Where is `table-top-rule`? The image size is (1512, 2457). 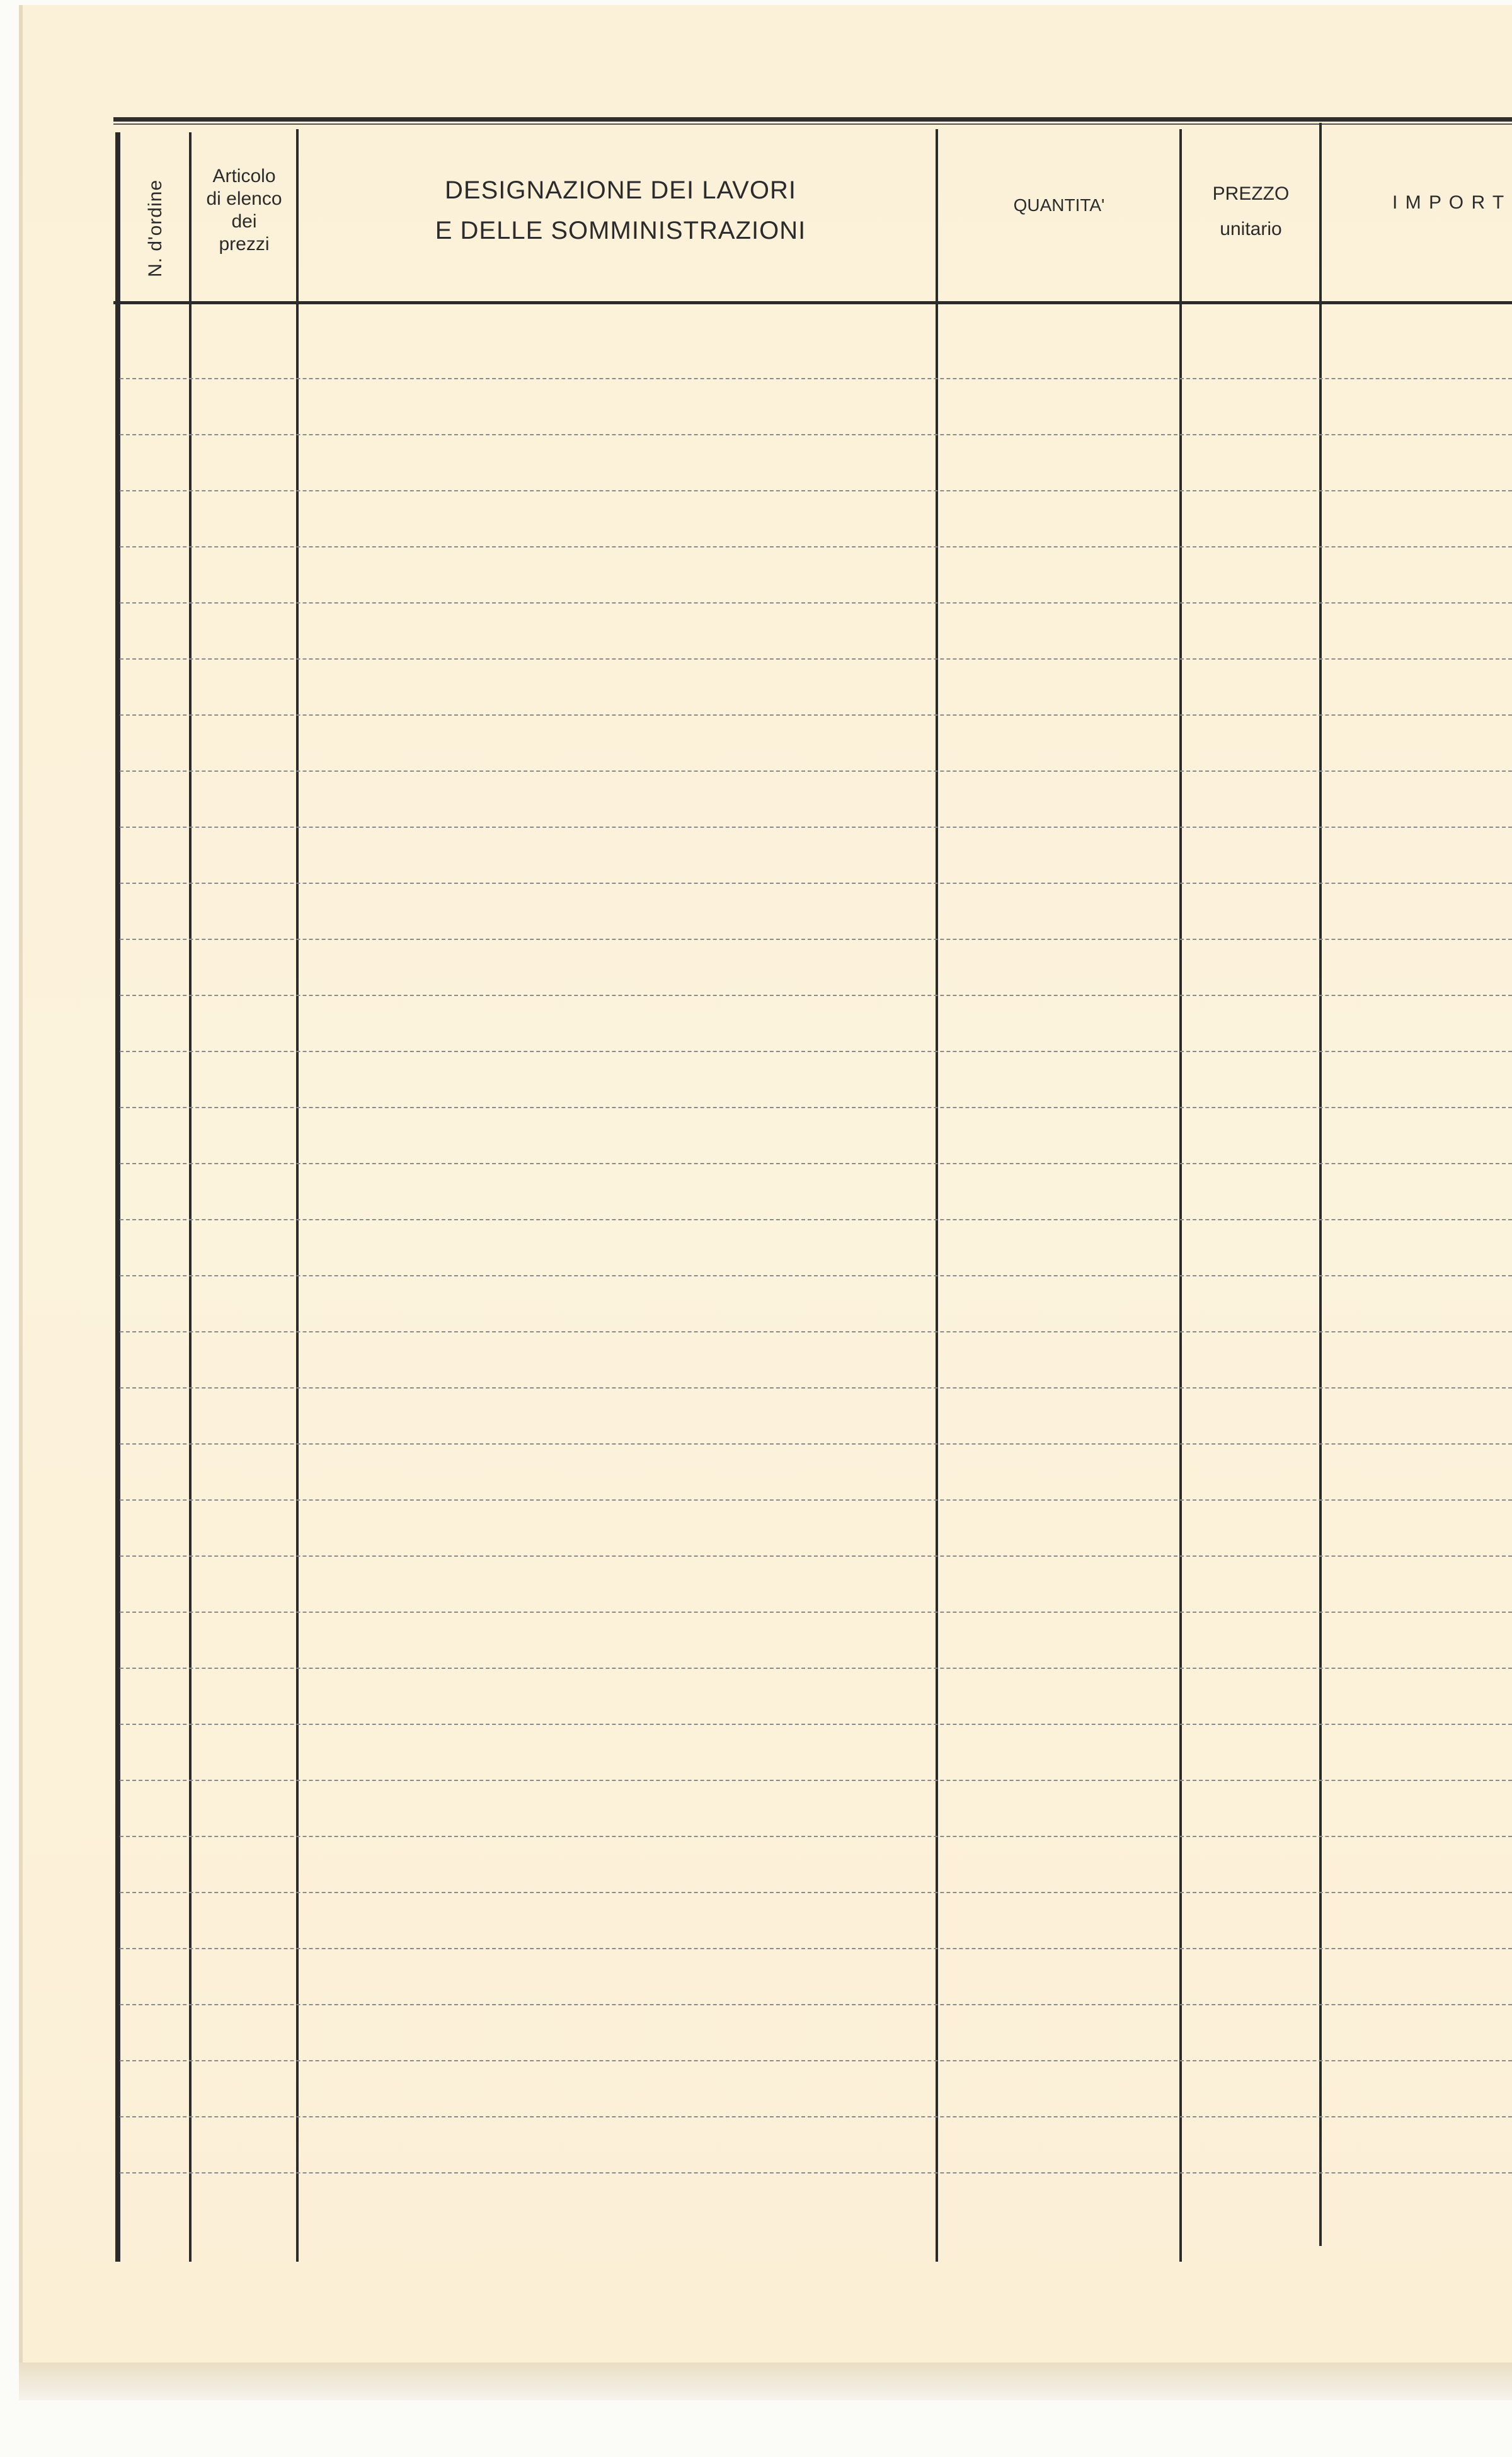
table-top-rule is located at coordinates (812, 119).